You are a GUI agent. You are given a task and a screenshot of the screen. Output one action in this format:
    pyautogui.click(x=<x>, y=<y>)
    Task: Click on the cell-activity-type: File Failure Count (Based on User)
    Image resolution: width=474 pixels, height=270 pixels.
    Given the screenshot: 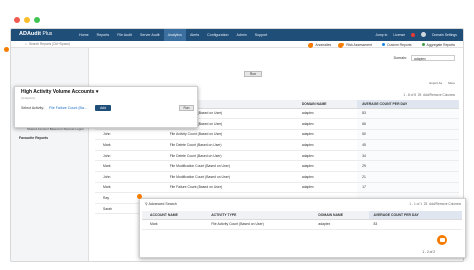 What is the action you would take?
    pyautogui.click(x=230, y=188)
    